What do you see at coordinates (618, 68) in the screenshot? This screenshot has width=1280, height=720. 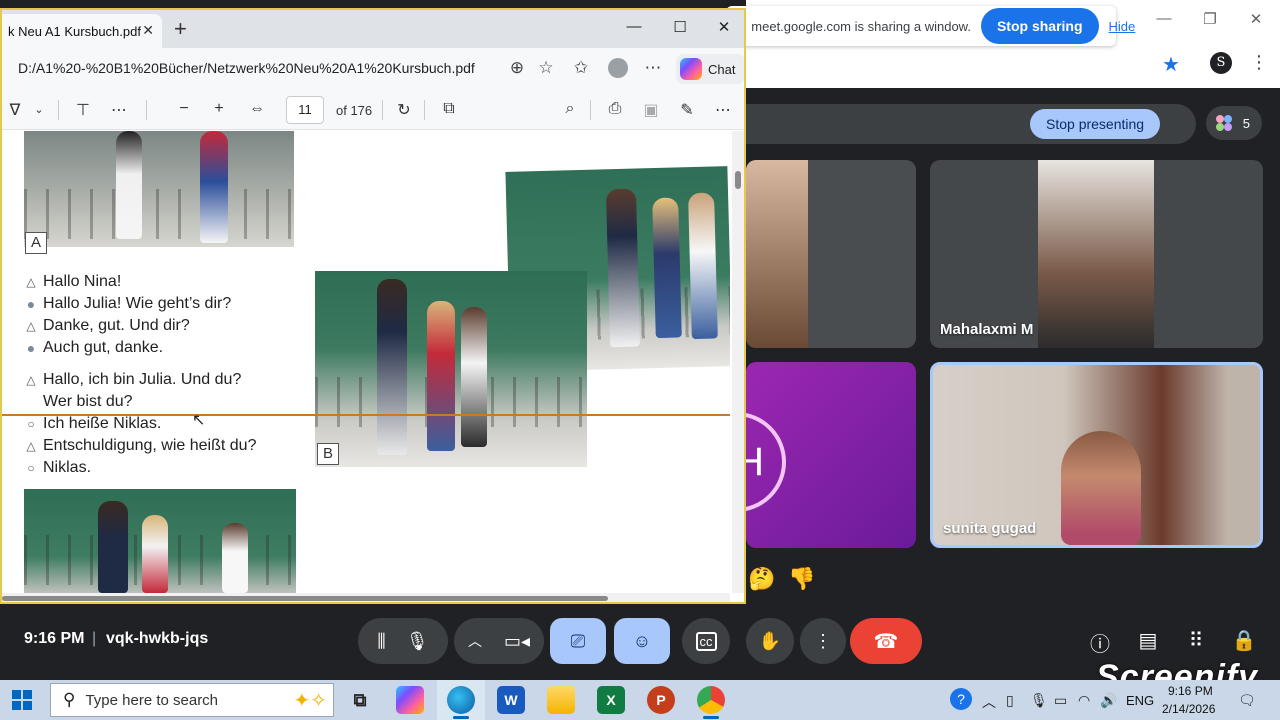 I see `profile-avatar` at bounding box center [618, 68].